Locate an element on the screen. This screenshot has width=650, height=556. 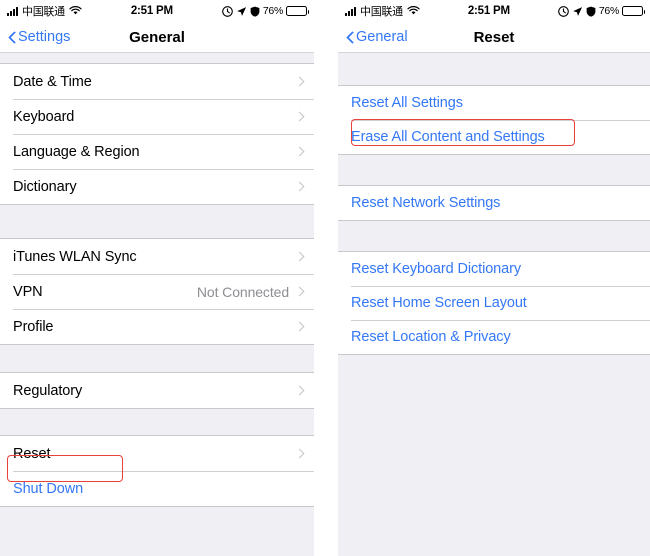
row-label: Erase All Content and Settings is located at coordinates (448, 137).